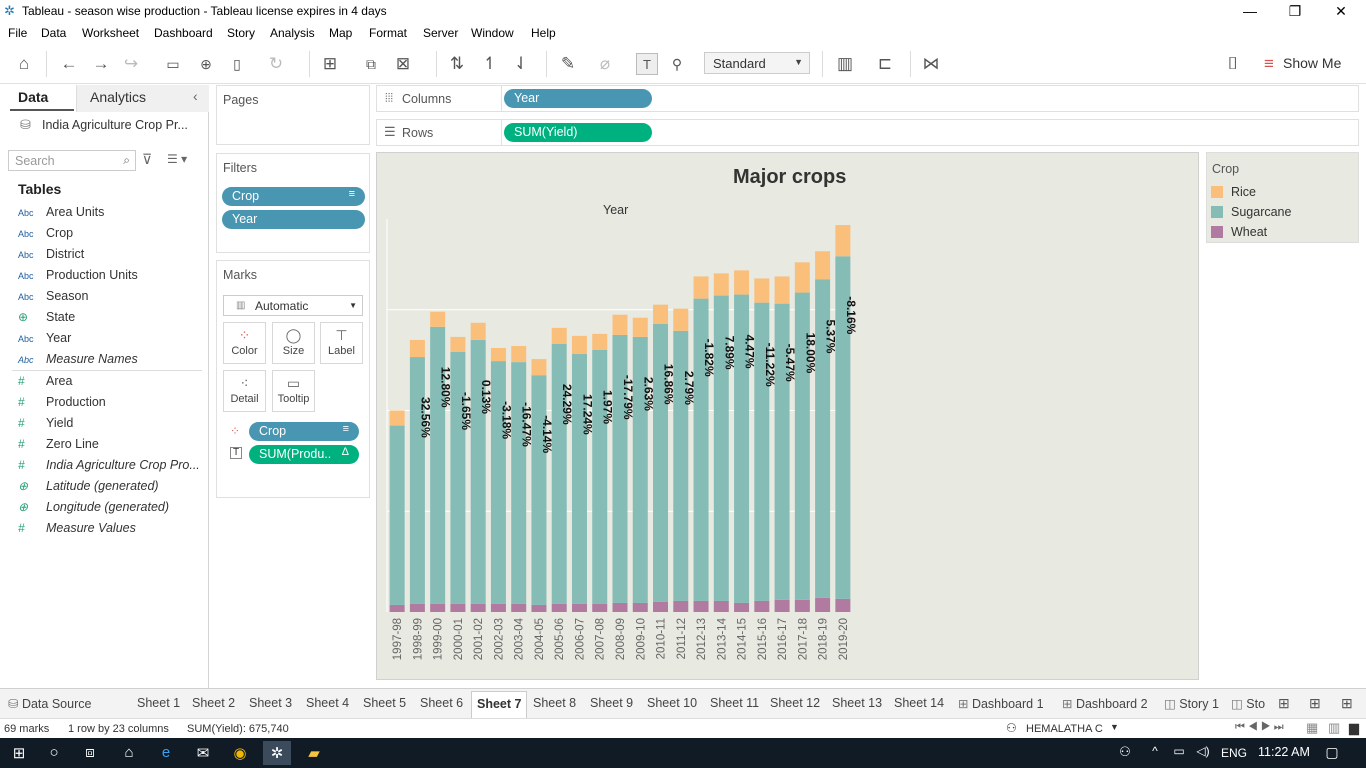 This screenshot has height=768, width=1366. Describe the element at coordinates (1259, 727) in the screenshot. I see `sheet-nav-icons: ⏮ ◀ ▶ ⏭` at that location.